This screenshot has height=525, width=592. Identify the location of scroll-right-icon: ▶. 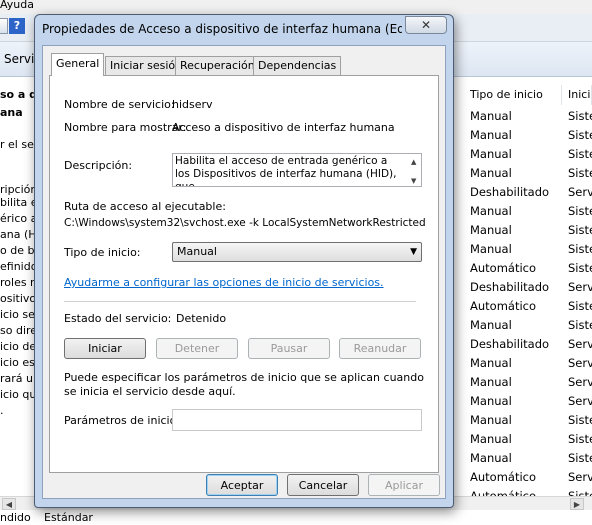
(577, 504).